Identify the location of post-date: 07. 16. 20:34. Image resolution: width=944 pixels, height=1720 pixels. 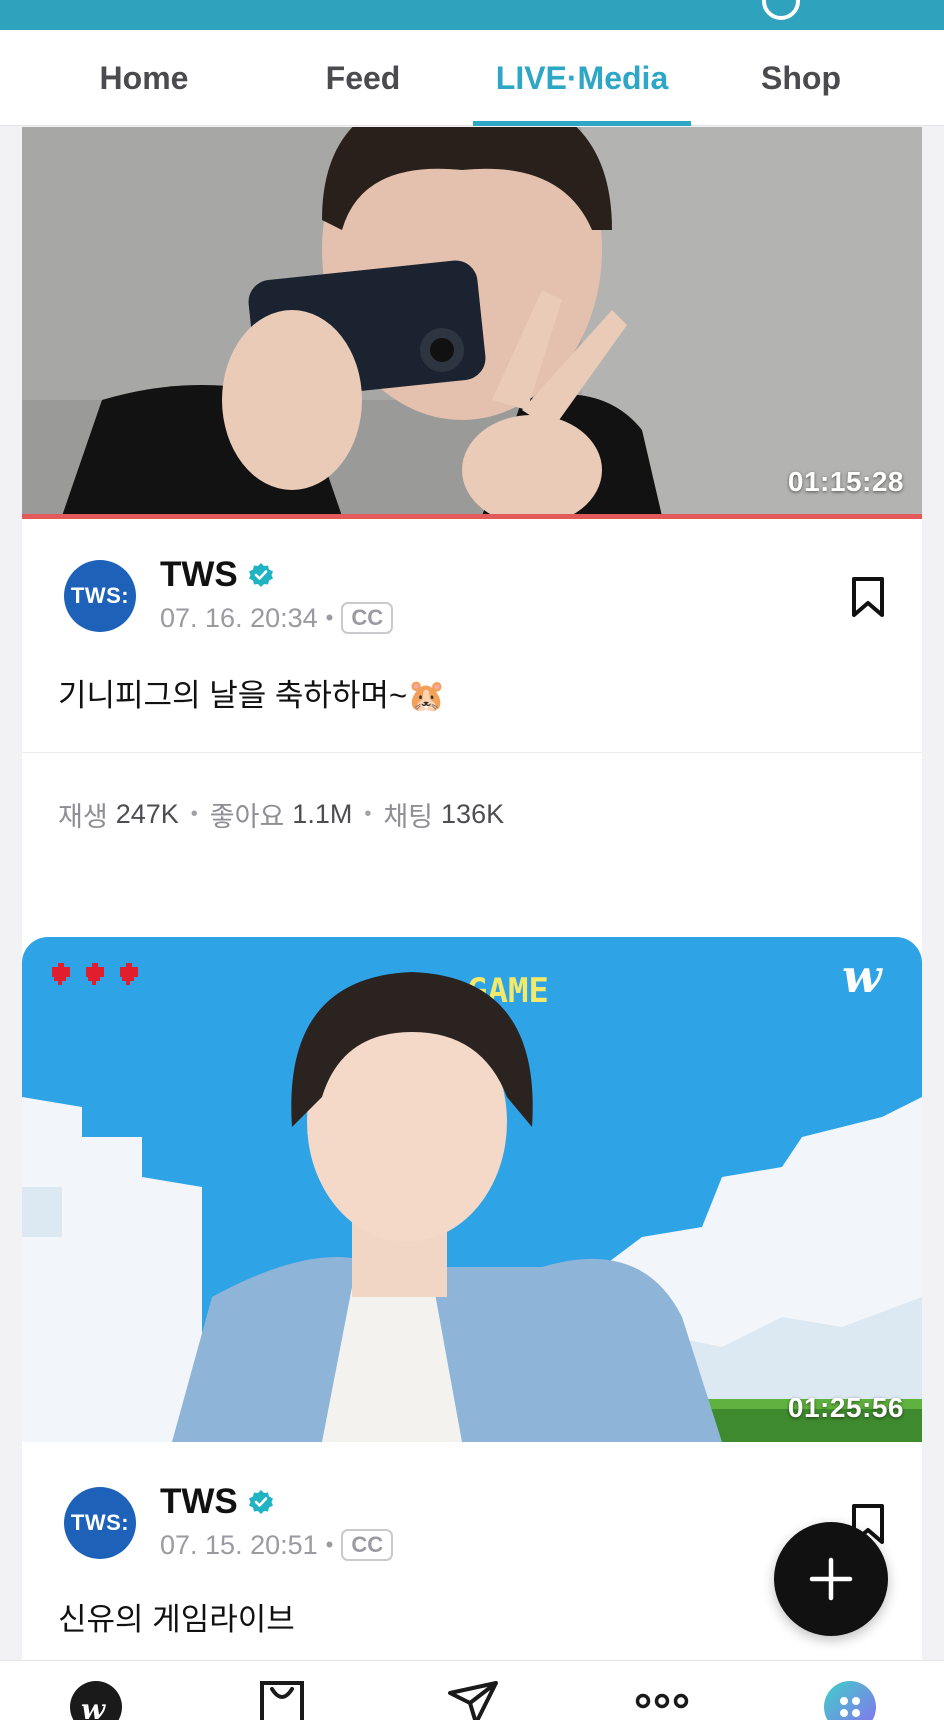
(239, 617).